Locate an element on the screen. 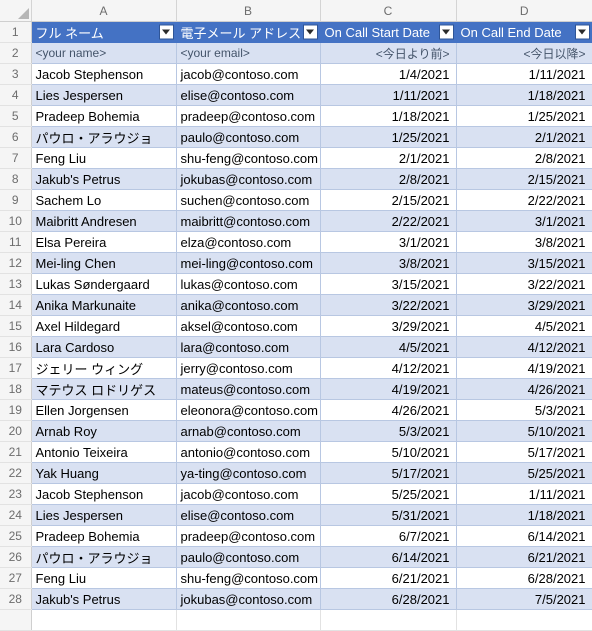  select-all-button is located at coordinates (16, 11).